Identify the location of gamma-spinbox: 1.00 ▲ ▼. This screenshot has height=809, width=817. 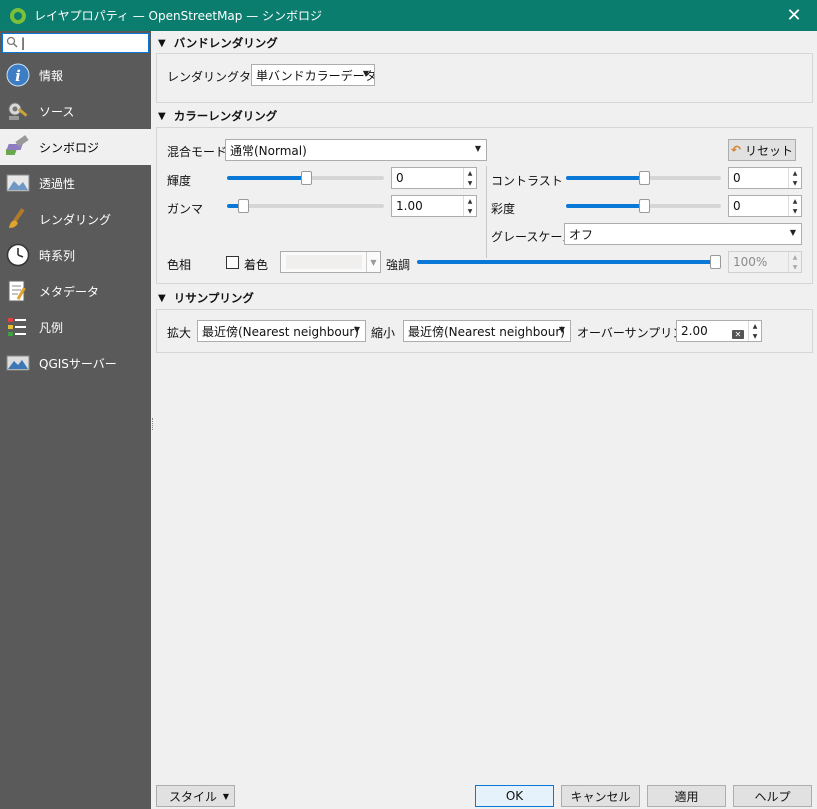
(434, 206).